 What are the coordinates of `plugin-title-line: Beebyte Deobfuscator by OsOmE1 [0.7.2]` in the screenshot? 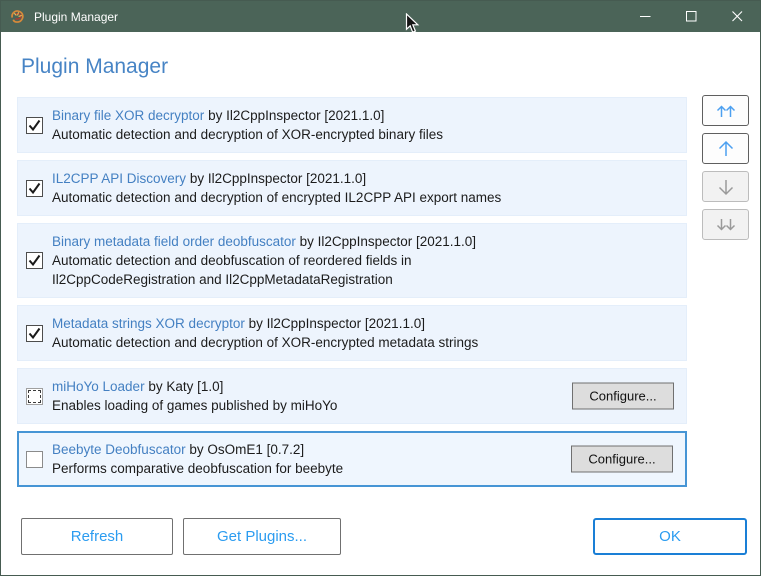 It's located at (322, 449).